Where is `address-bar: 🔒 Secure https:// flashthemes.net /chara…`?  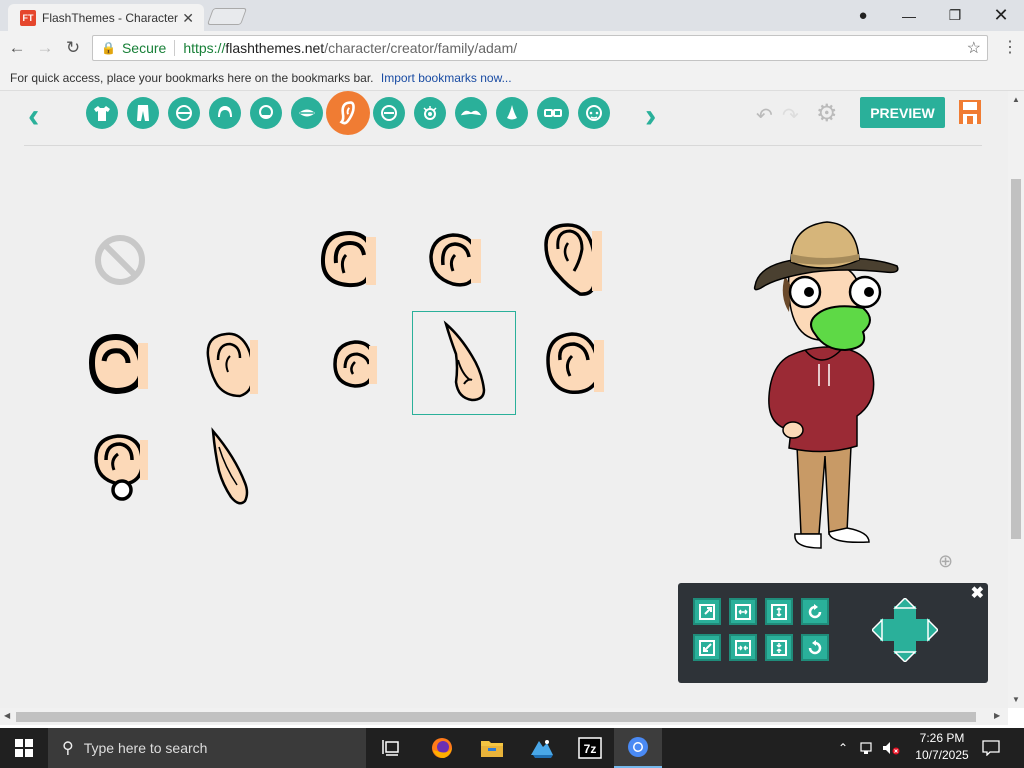
address-bar: 🔒 Secure https:// flashthemes.net /chara… is located at coordinates (540, 48).